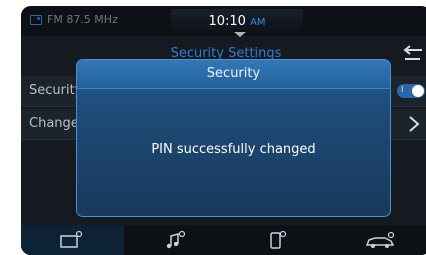  Describe the element at coordinates (258, 22) in the screenshot. I see `clock-ampm: AM` at that location.